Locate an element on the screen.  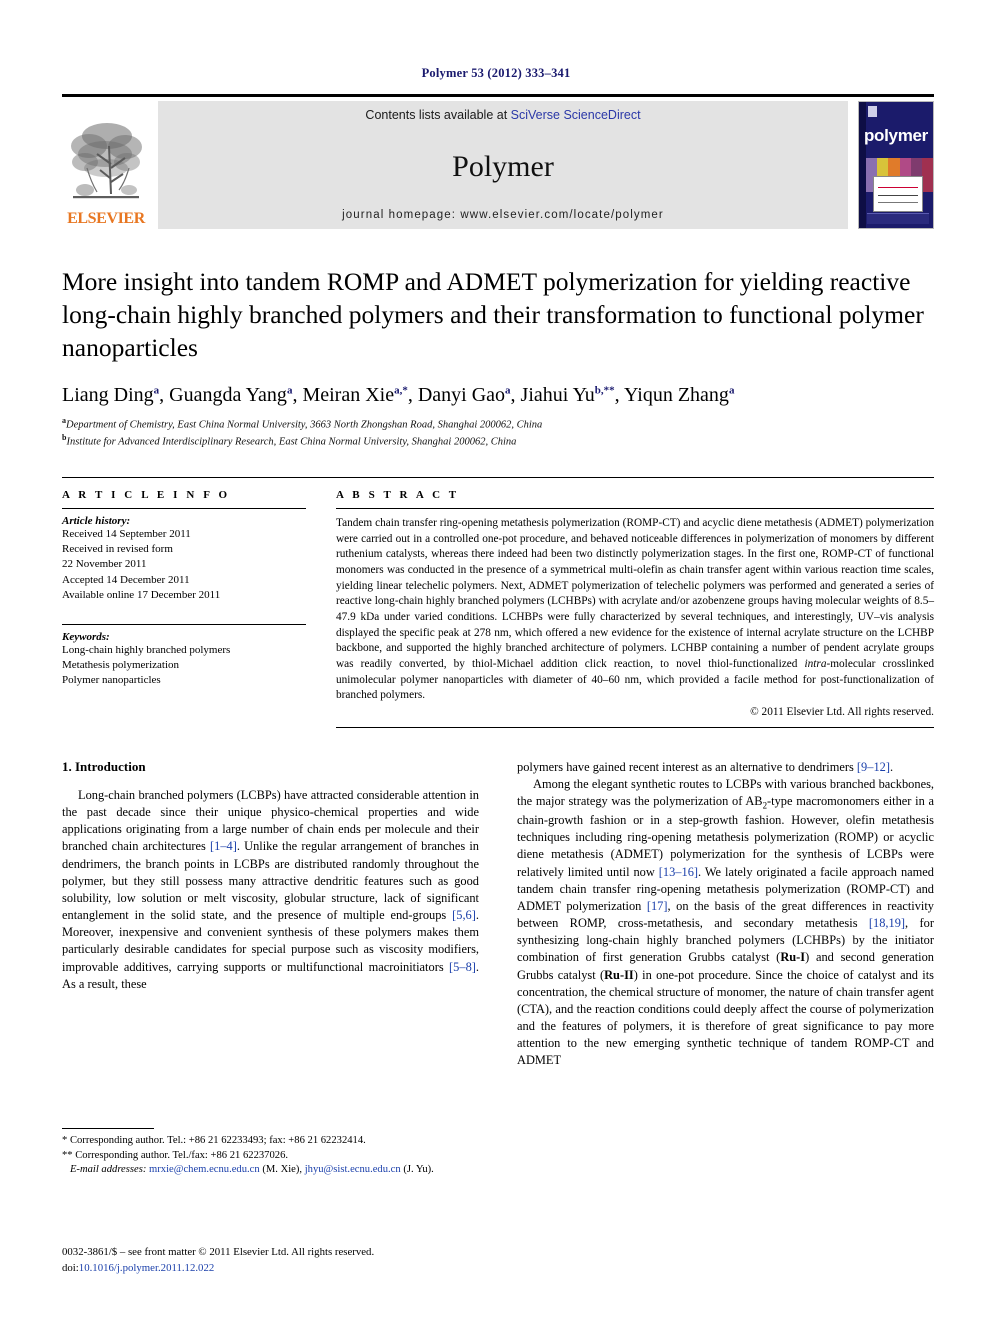
section-heading-introduction: 1. Introduction is located at coordinates (104, 766).